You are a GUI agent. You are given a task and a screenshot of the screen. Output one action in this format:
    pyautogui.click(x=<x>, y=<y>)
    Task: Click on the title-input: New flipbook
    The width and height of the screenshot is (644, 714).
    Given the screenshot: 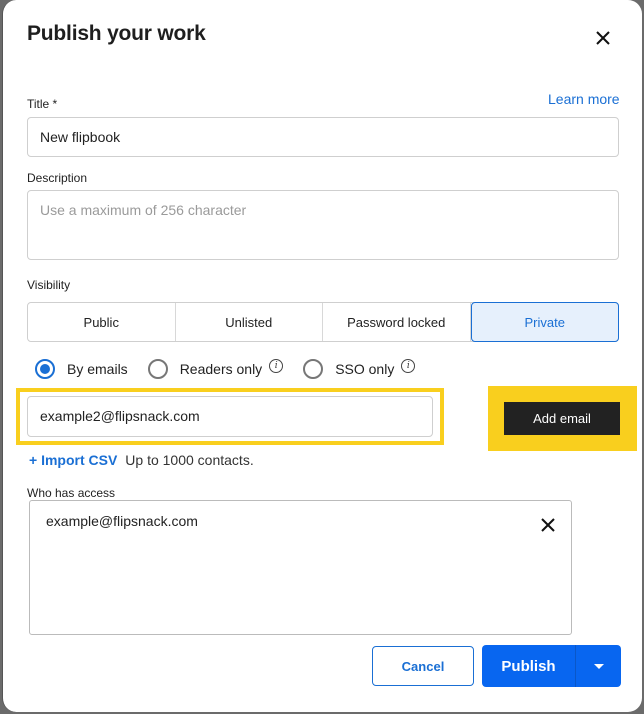 What is the action you would take?
    pyautogui.click(x=323, y=137)
    